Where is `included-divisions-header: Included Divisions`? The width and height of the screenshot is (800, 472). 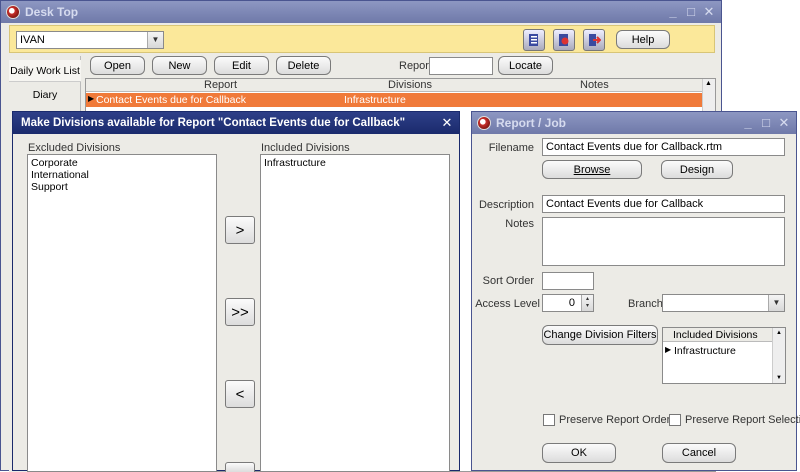 included-divisions-header: Included Divisions is located at coordinates (718, 335).